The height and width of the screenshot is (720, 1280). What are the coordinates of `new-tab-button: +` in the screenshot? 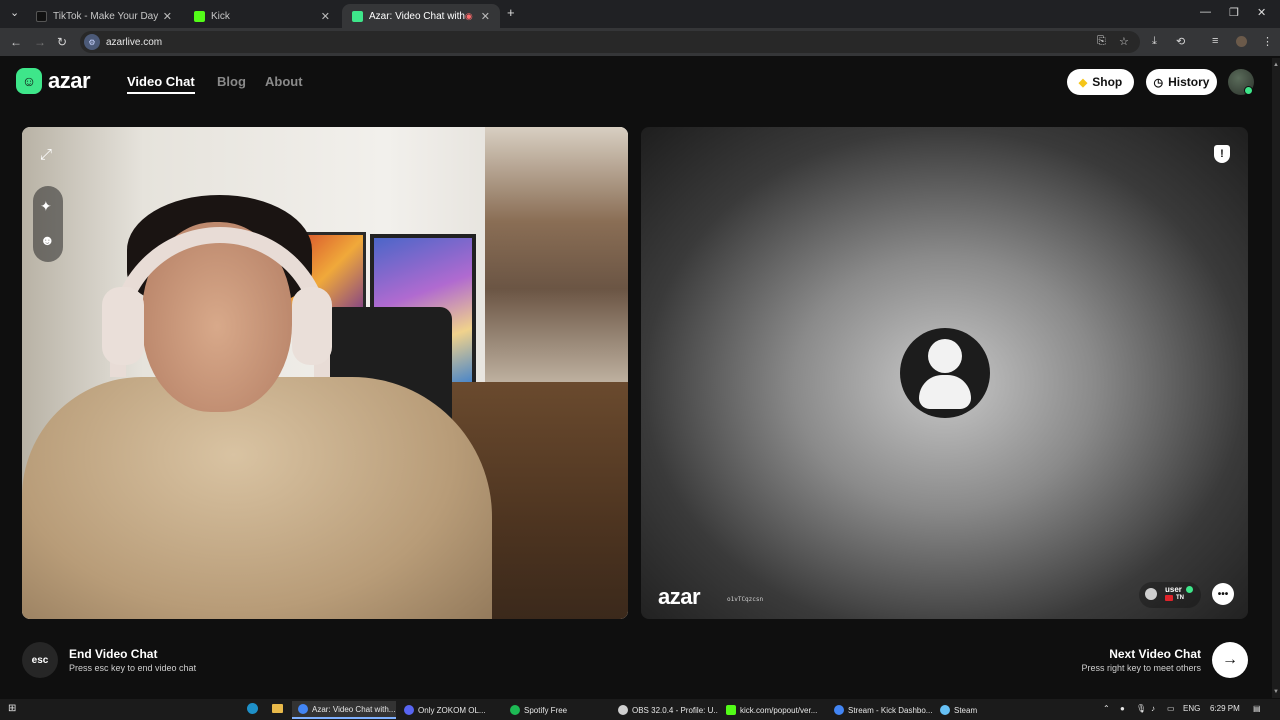 It's located at (511, 12).